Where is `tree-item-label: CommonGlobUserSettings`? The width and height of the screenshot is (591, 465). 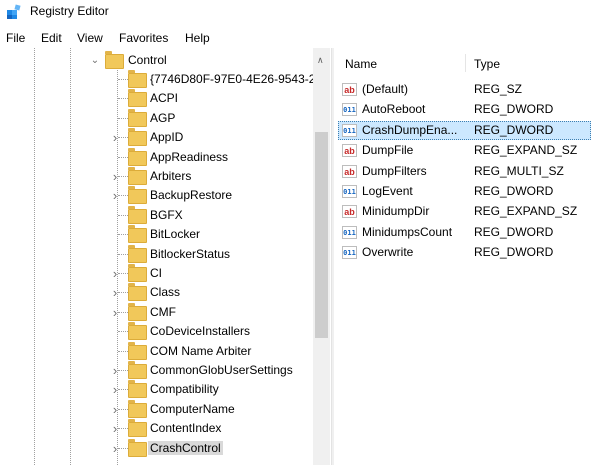
tree-item-label: CommonGlobUserSettings is located at coordinates (221, 370).